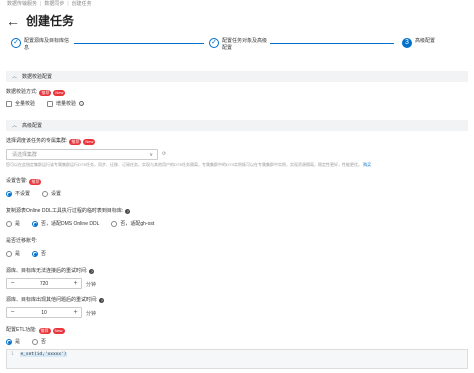  Describe the element at coordinates (82, 154) in the screenshot. I see `cluster-select: 请选择集群 ∨` at that location.